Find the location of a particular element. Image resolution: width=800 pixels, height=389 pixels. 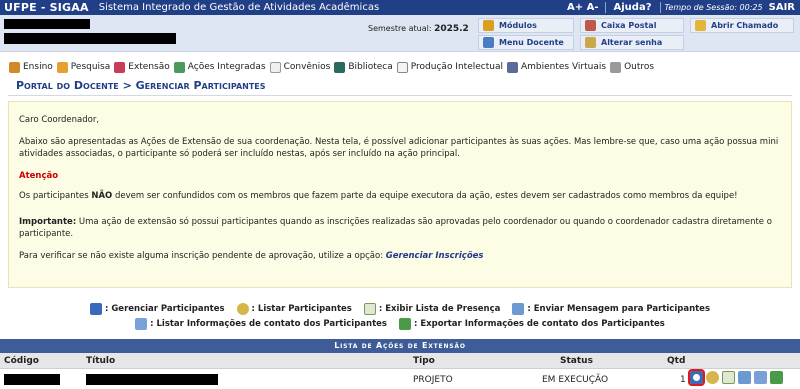

teacher-menu-button: Menu Docente is located at coordinates (526, 42).